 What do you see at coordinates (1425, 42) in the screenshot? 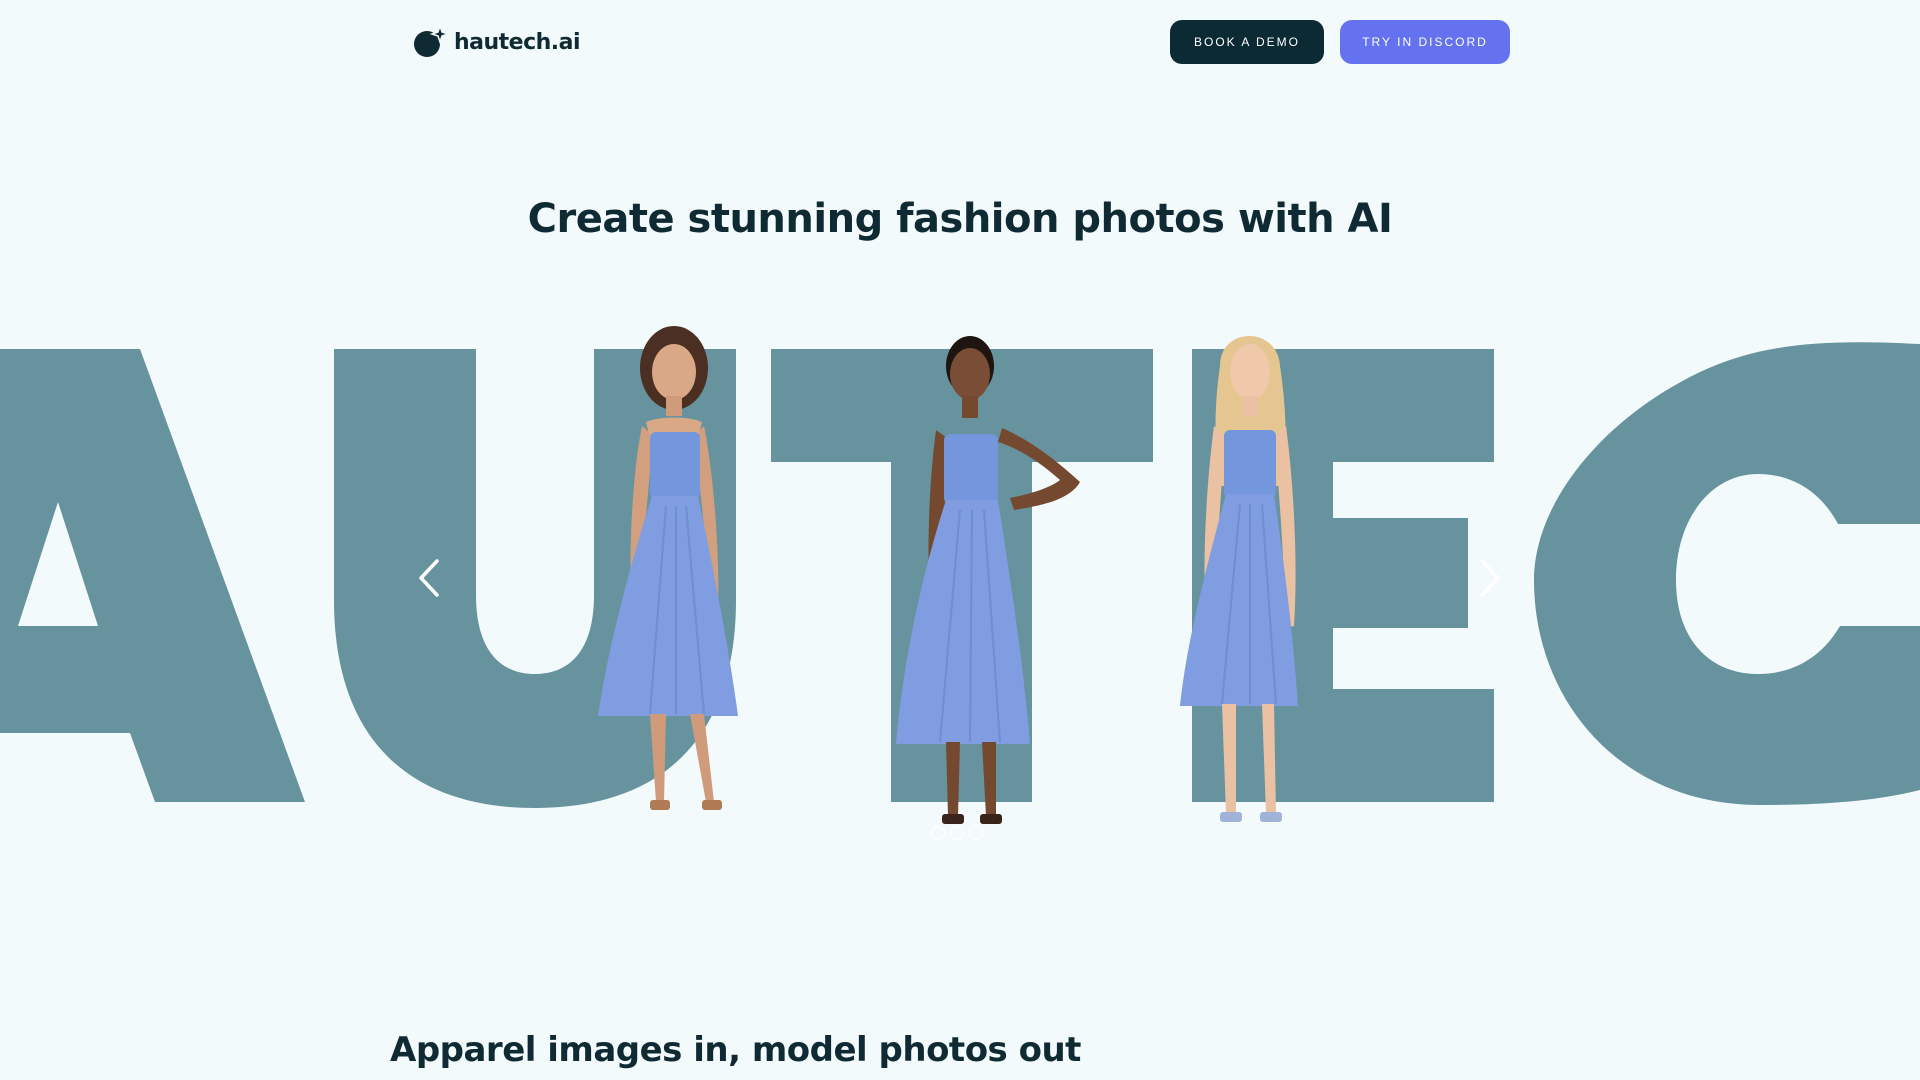
I see `try-in-discord-button: TRY IN DISCORD` at bounding box center [1425, 42].